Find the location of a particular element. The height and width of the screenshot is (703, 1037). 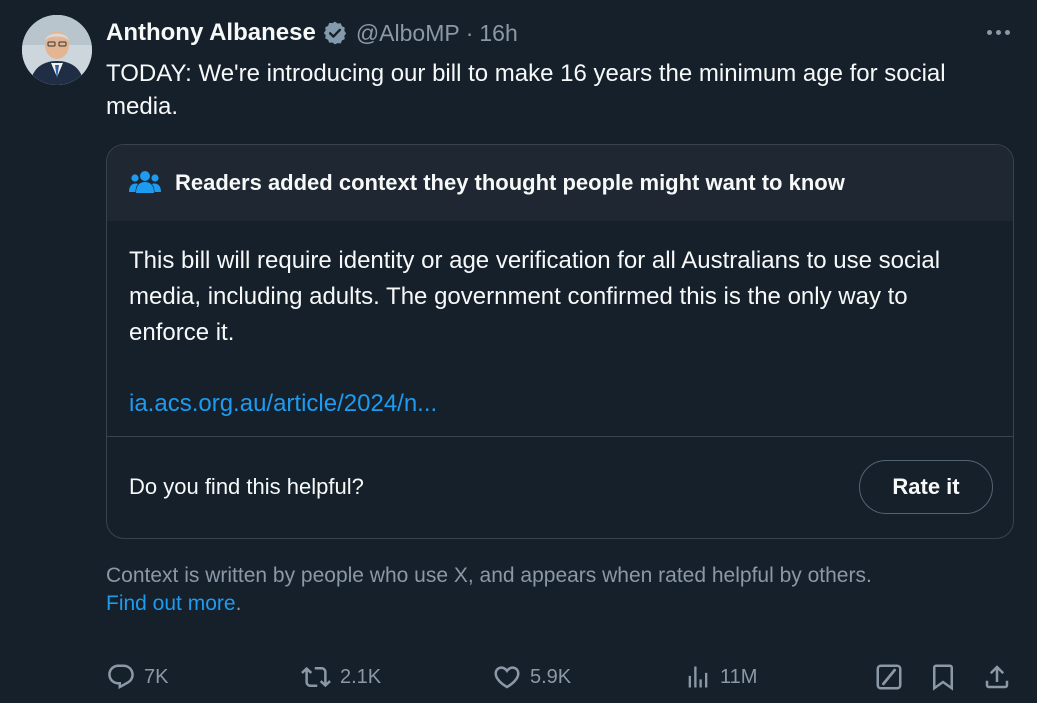

repost-button: 2.1K is located at coordinates (340, 677).